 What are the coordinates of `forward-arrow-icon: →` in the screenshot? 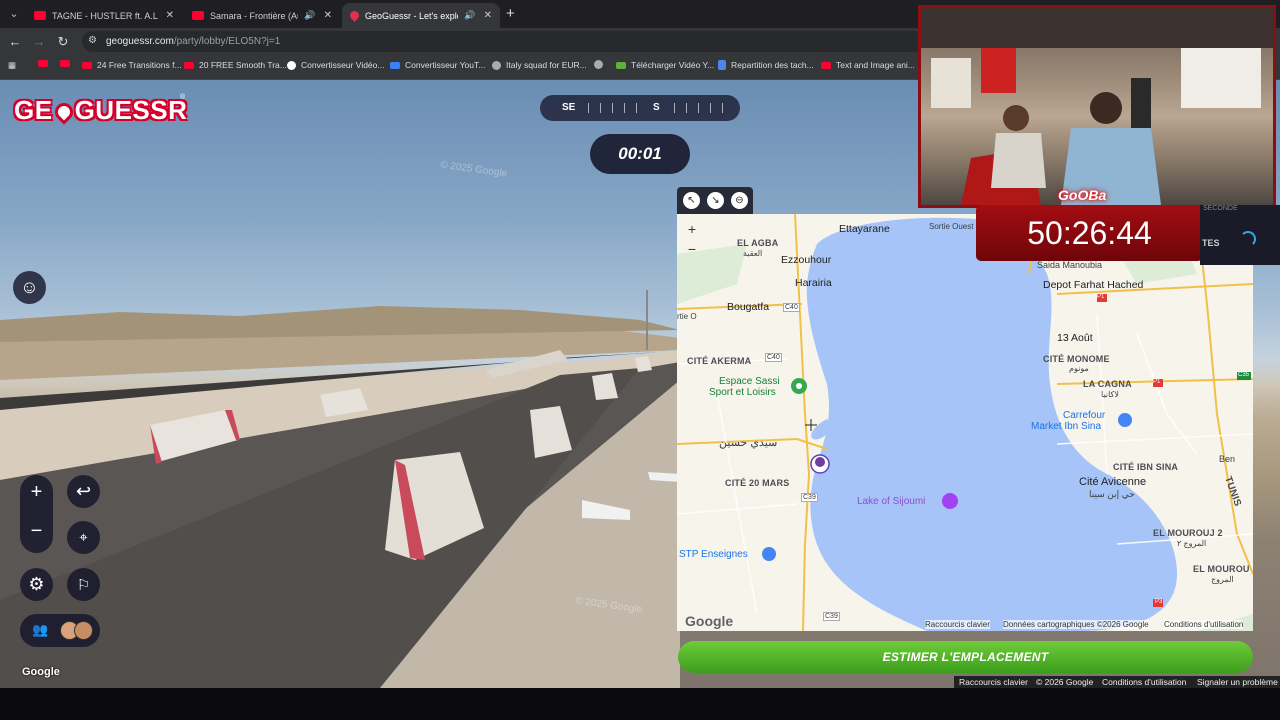 It's located at (39, 42).